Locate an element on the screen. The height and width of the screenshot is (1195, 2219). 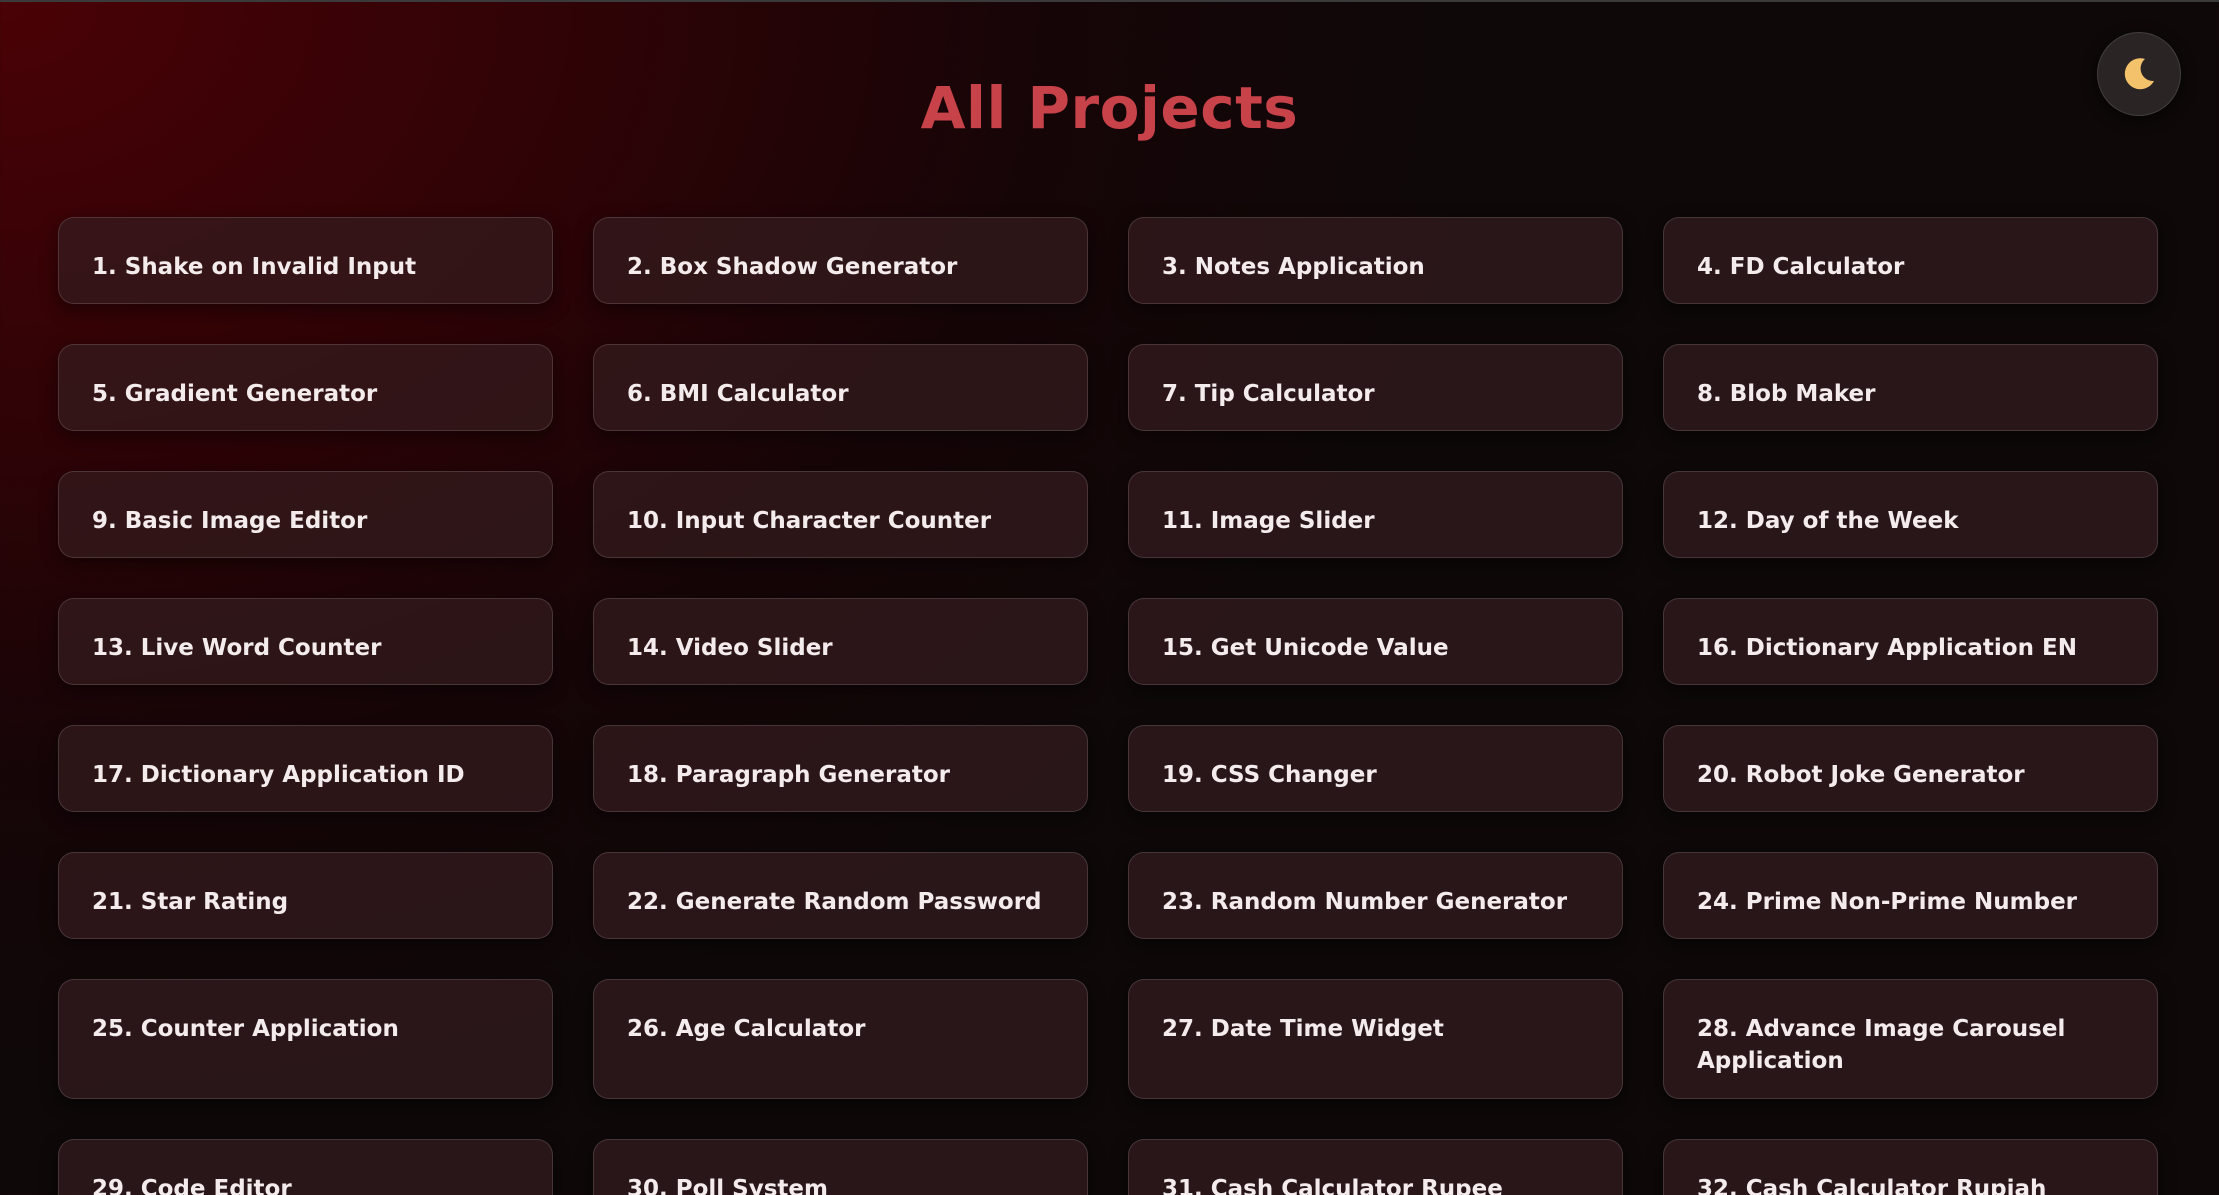
project-card: 24. Prime Non-Prime Number is located at coordinates (1910, 895).